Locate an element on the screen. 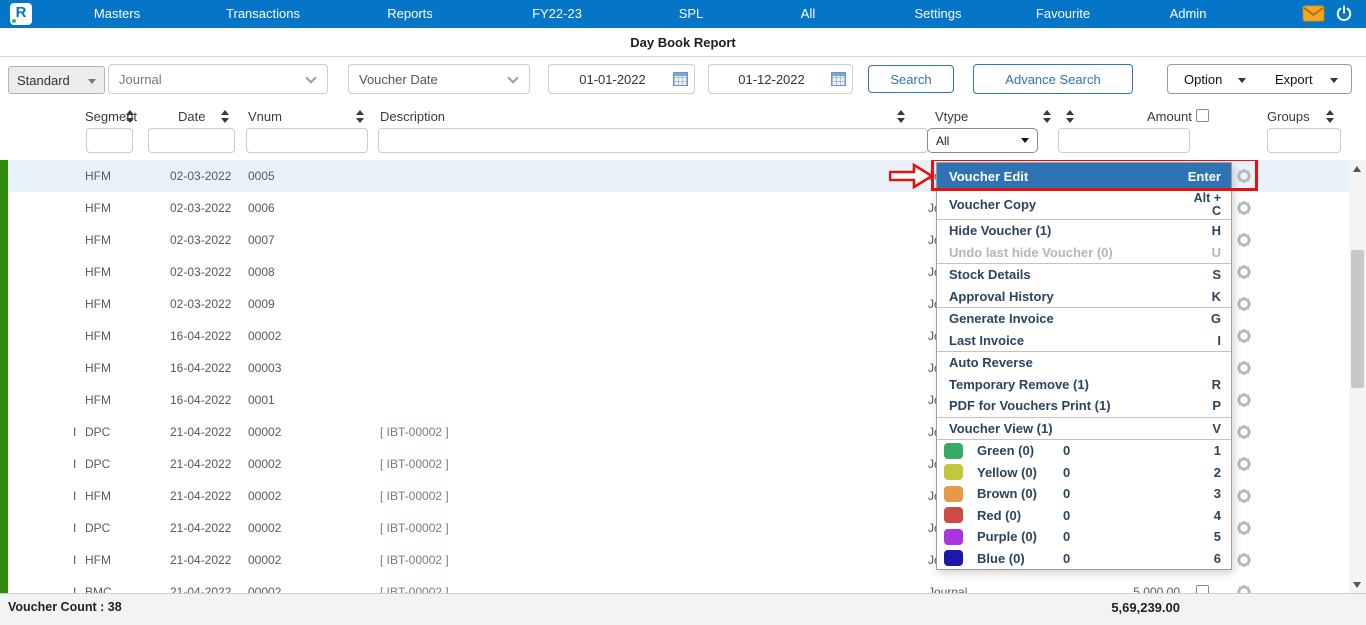 Image resolution: width=1366 pixels, height=625 pixels. menu-item-voucher-edit: Voucher Edit Enter is located at coordinates (1084, 176).